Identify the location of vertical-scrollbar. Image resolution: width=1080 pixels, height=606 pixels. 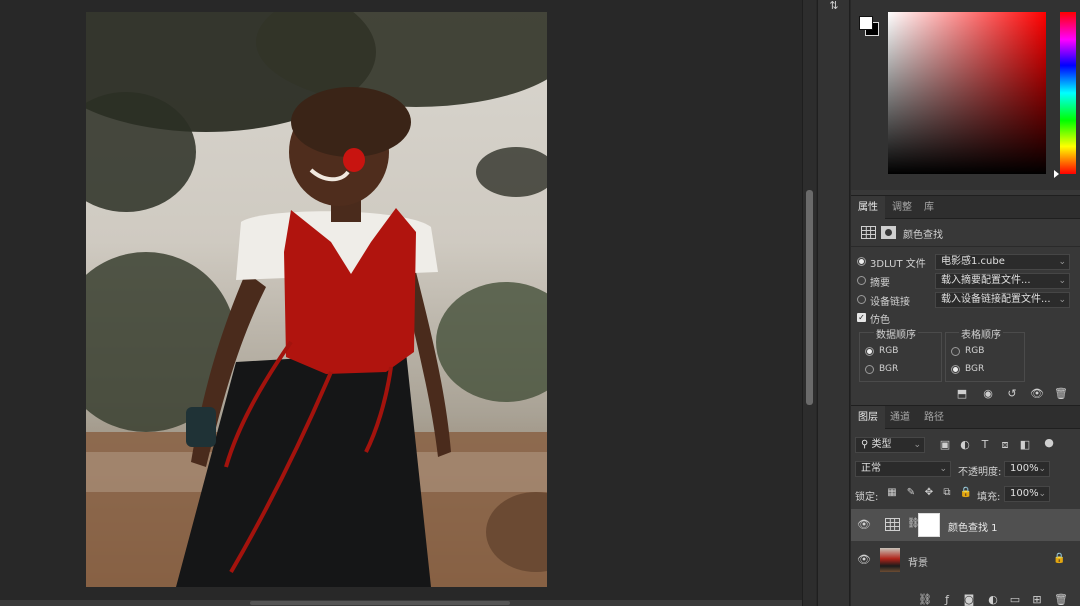
(809, 303).